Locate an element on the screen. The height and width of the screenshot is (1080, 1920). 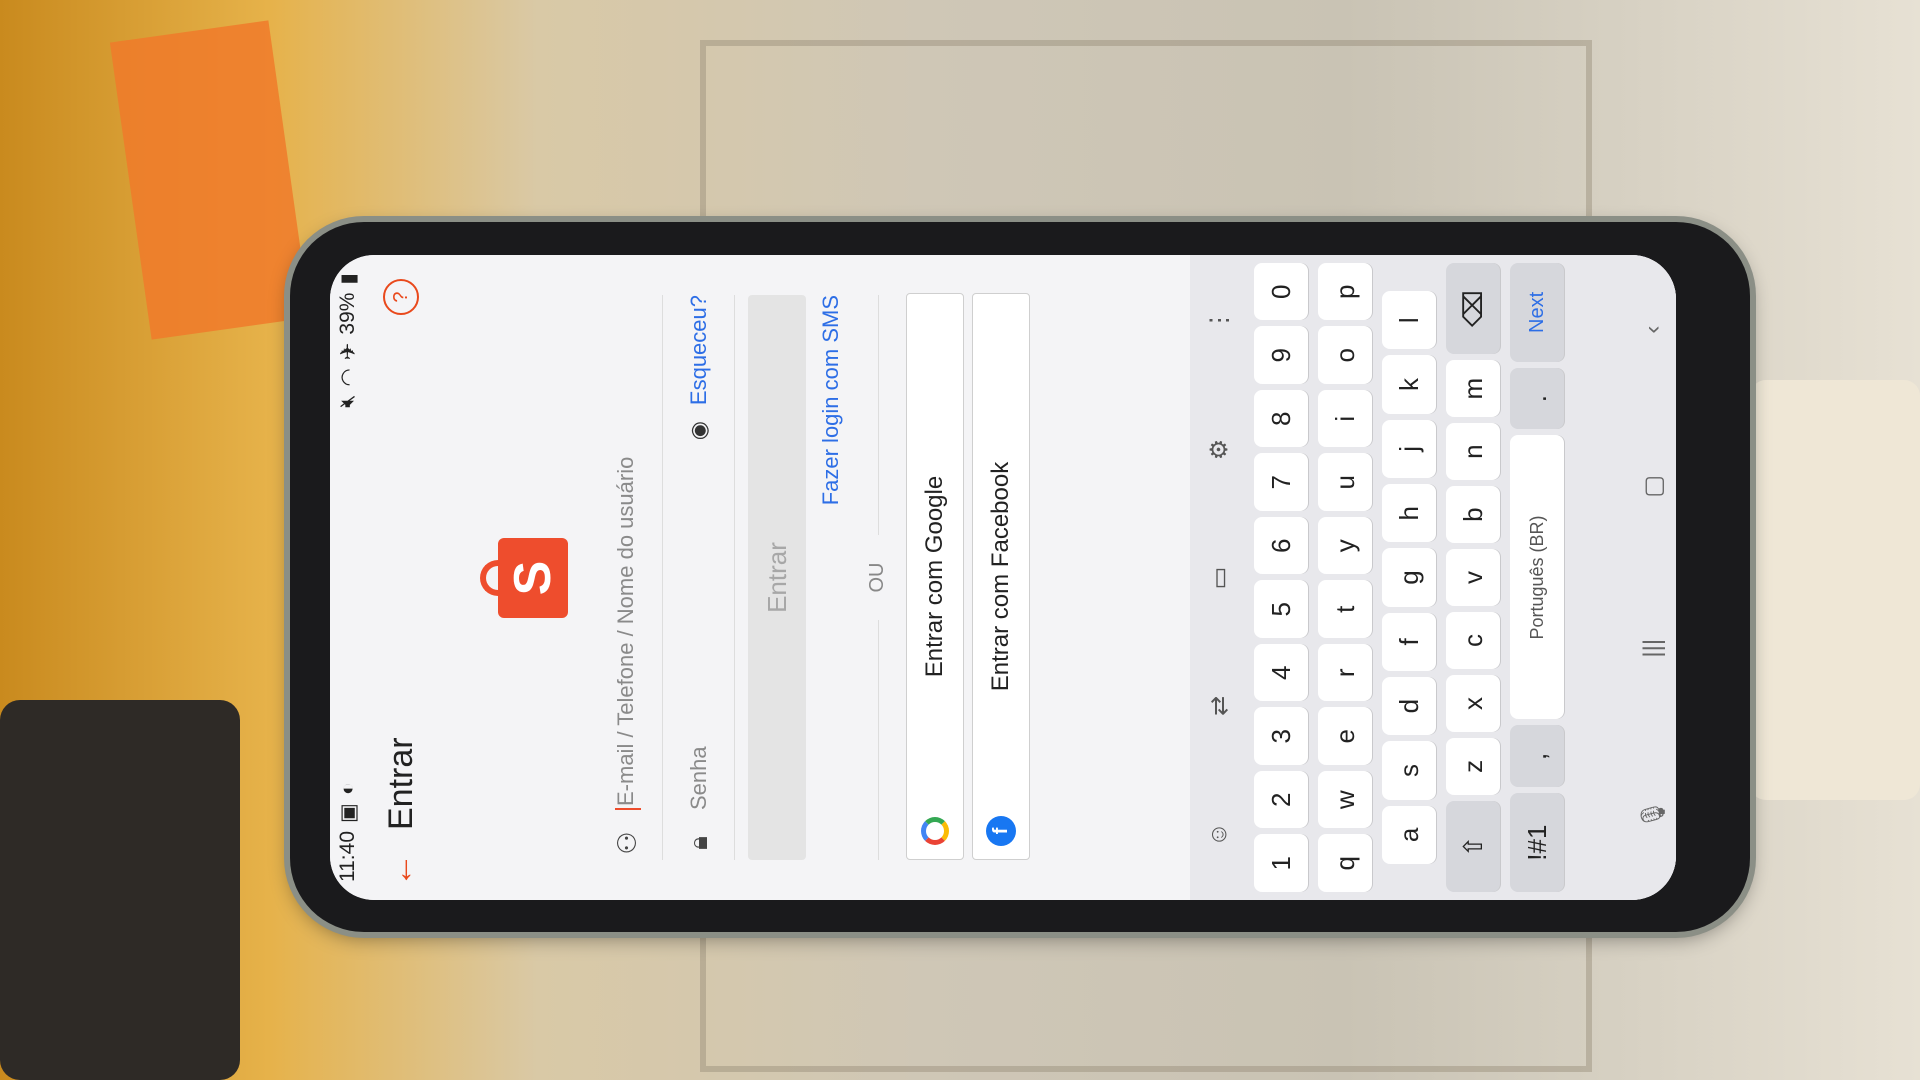
password-placeholder: Senha is located at coordinates (698, 778).